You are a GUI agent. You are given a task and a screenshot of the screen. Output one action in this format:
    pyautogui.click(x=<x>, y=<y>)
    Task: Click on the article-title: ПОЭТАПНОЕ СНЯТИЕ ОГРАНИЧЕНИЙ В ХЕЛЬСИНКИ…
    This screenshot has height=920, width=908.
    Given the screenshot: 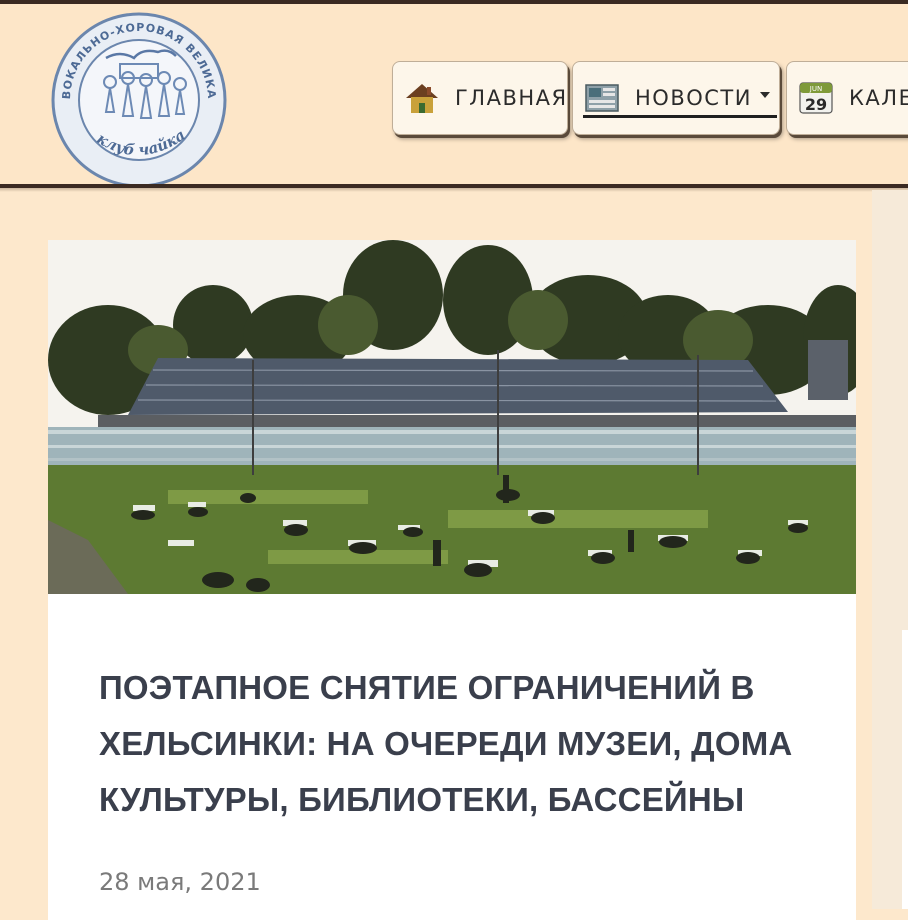 What is the action you would take?
    pyautogui.click(x=459, y=744)
    